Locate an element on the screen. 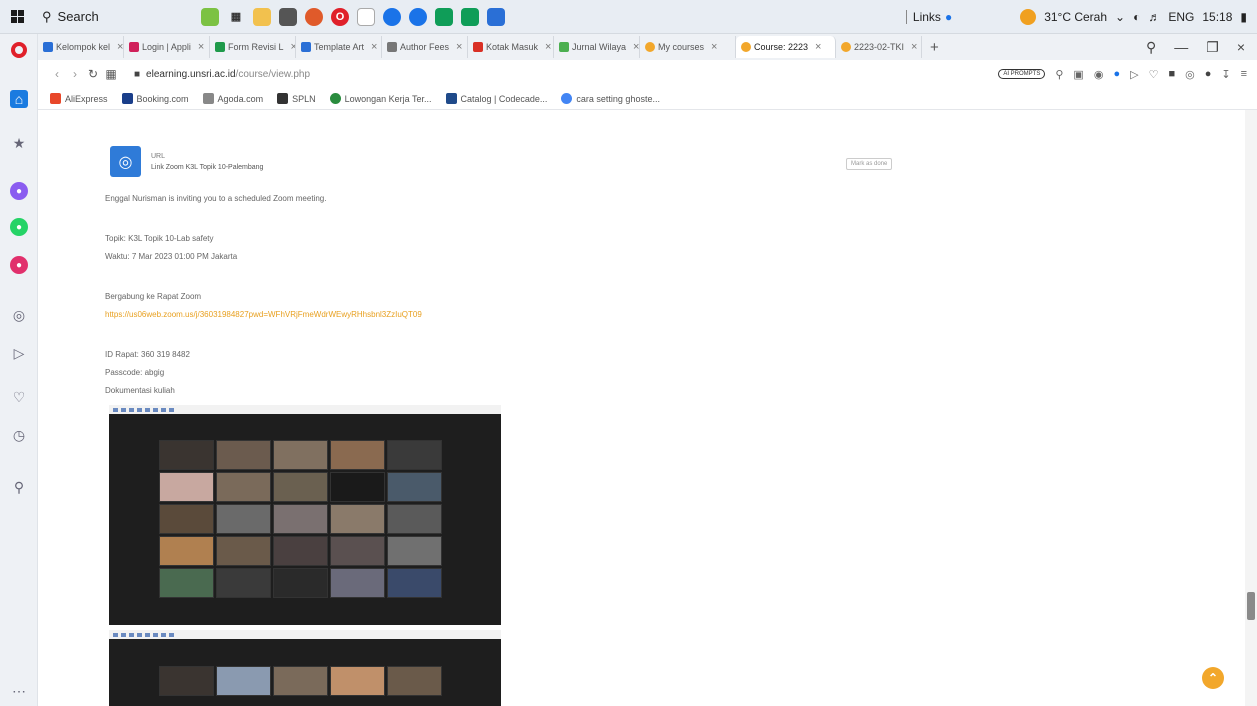 This screenshot has height=706, width=1257. pin-icon: ⚲ is located at coordinates (19, 487).